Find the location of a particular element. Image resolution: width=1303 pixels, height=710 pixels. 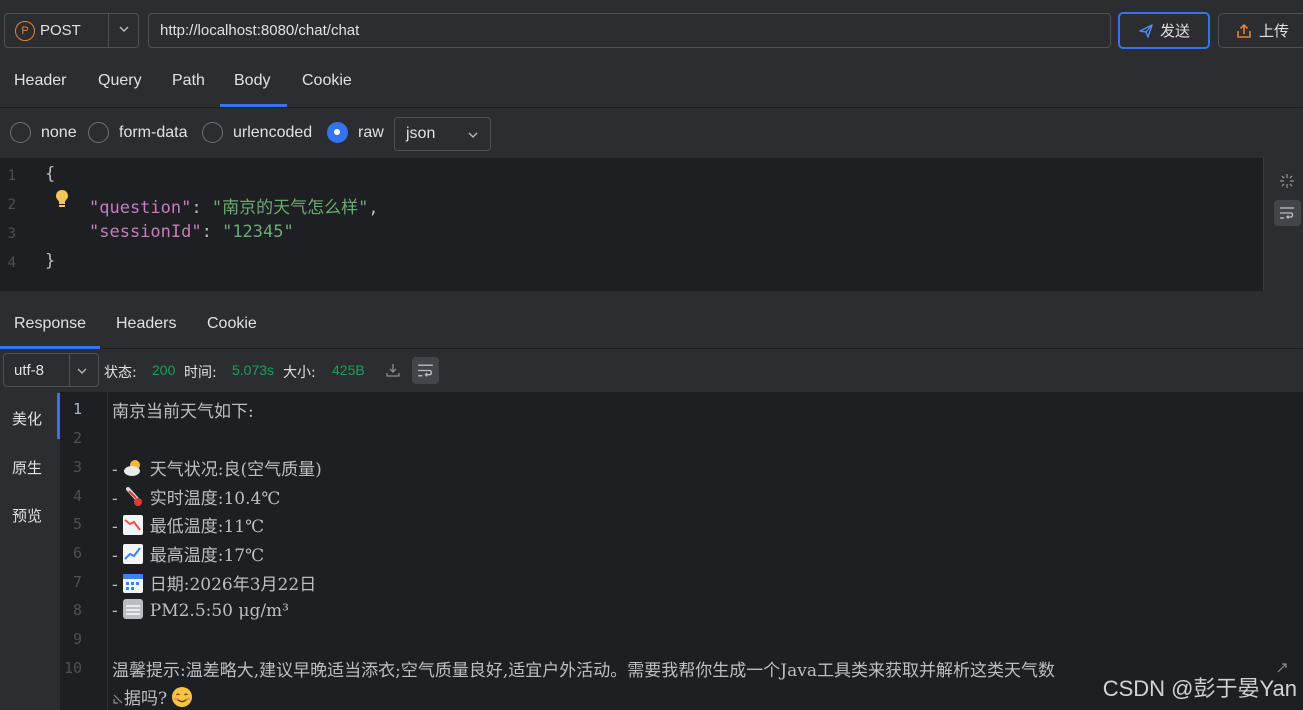

line-number: 5 is located at coordinates (77, 524).